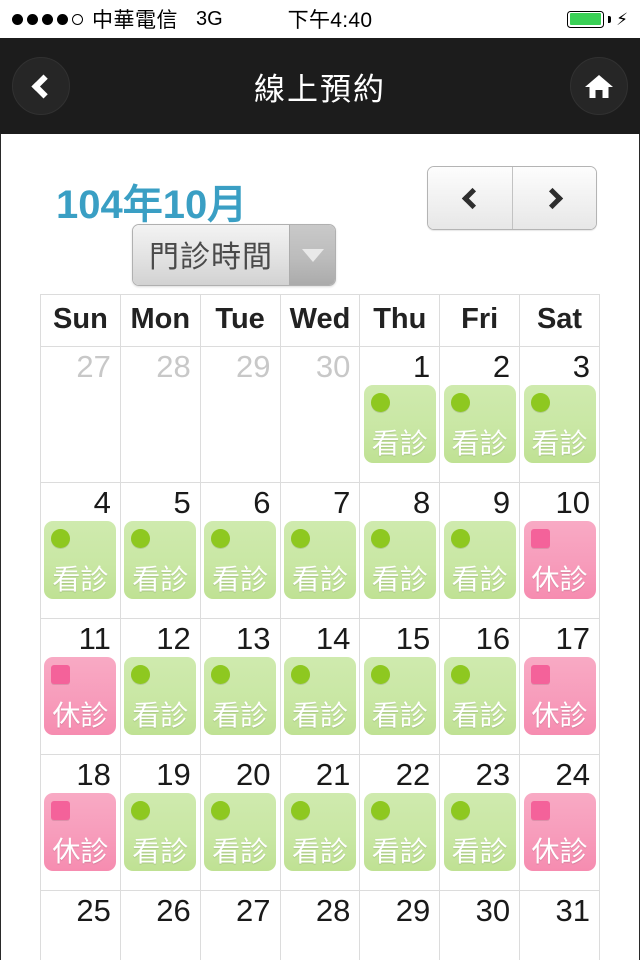 This screenshot has width=640, height=960. I want to click on month-title: 104年10月, so click(152, 205).